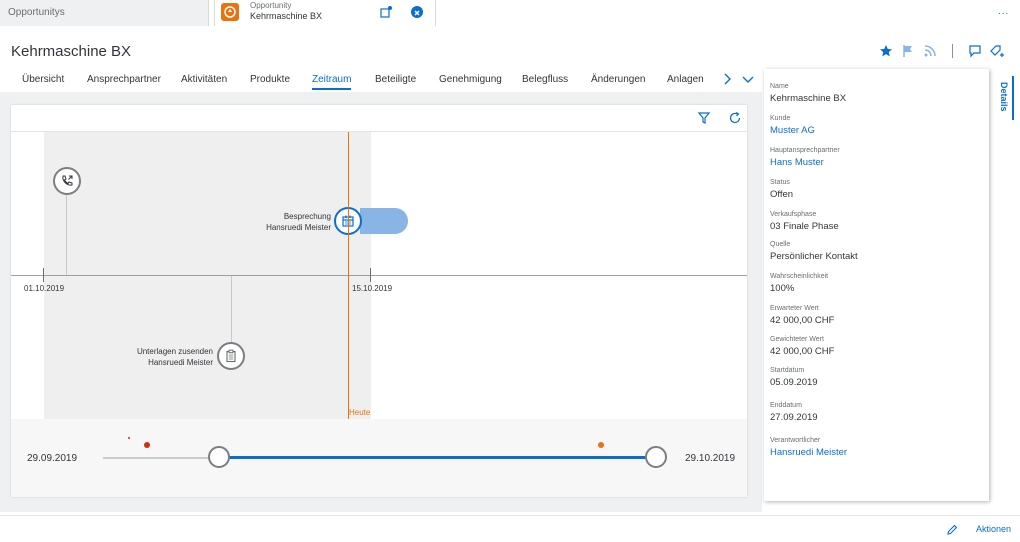 The height and width of the screenshot is (542, 1020). Describe the element at coordinates (799, 276) in the screenshot. I see `field-label: Wahrscheinlichkeit` at that location.